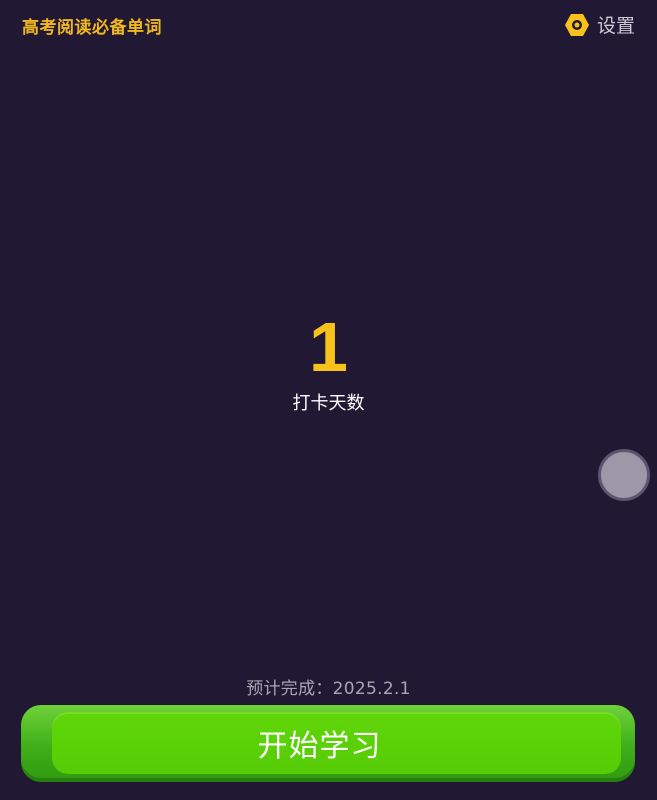 This screenshot has width=657, height=800. I want to click on book-title: 高考阅读必备单词, so click(92, 25).